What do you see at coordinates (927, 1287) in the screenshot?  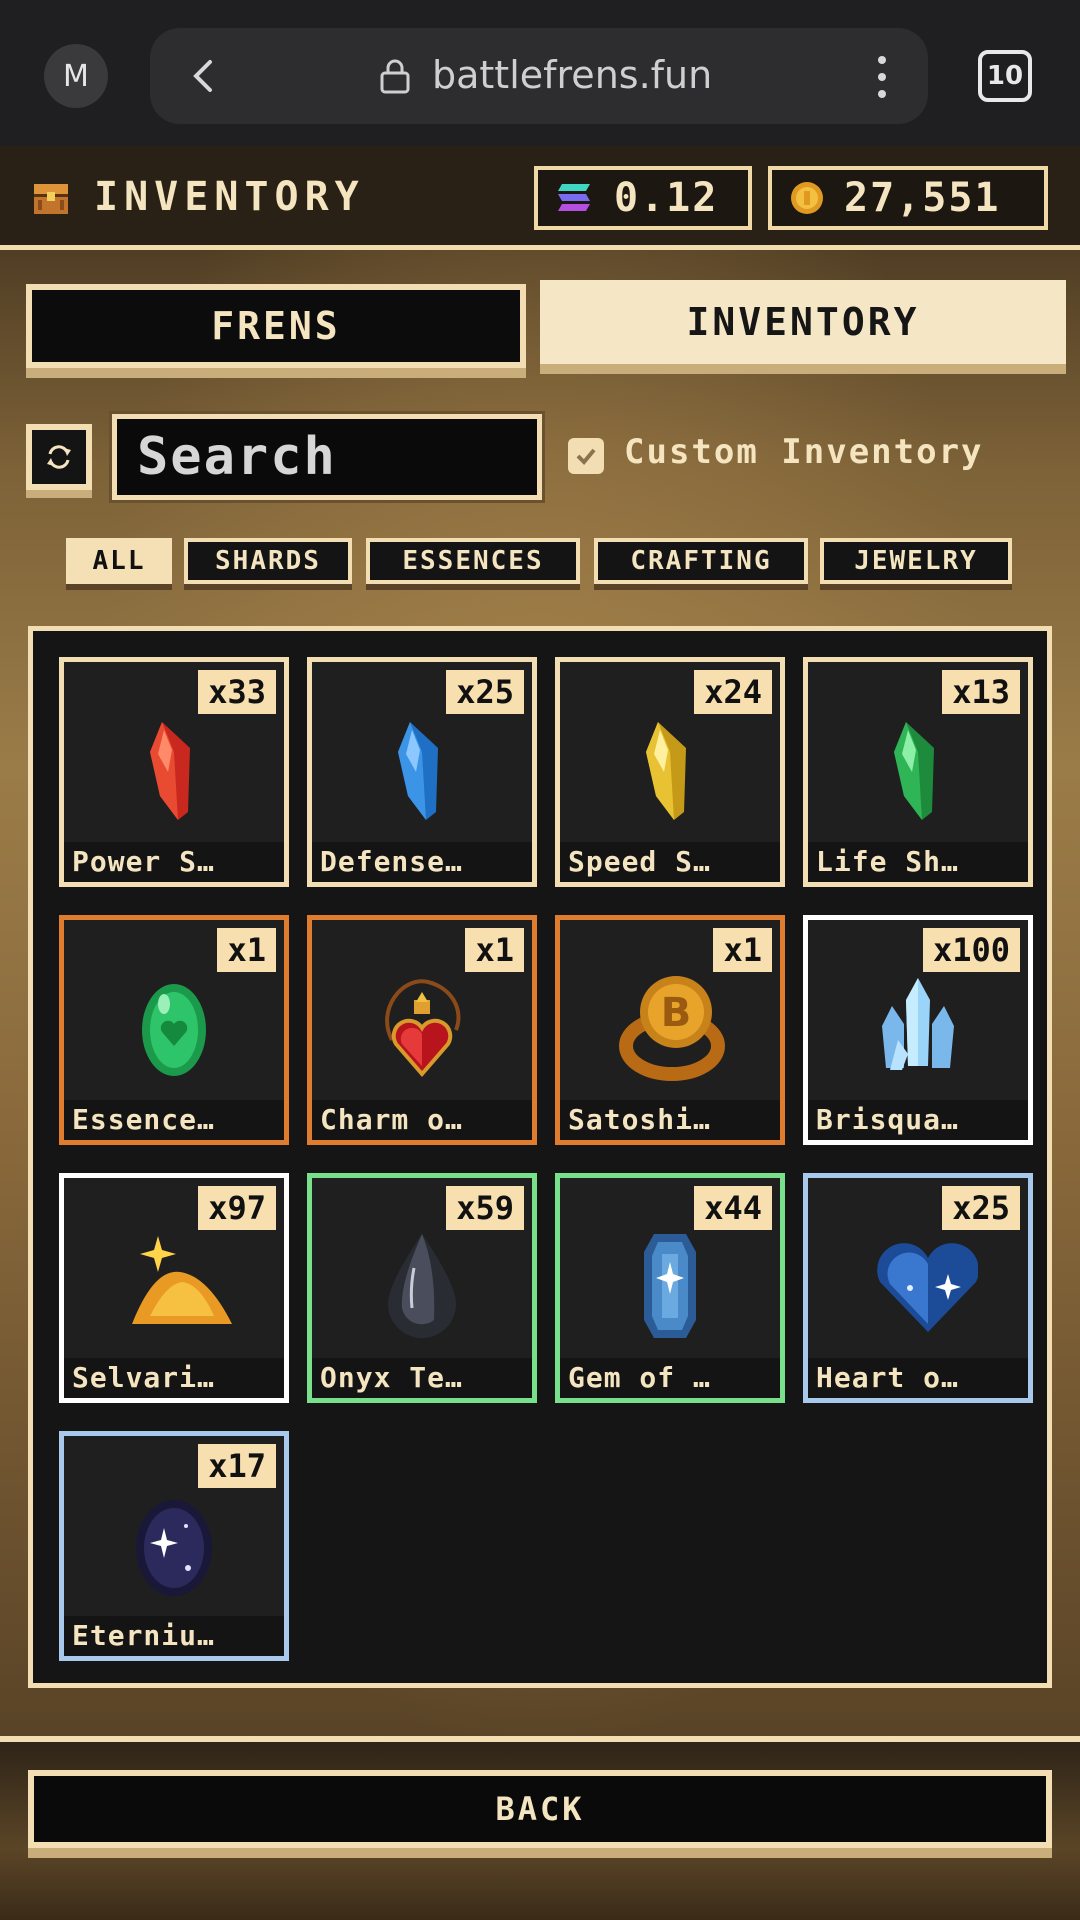 I see `blue-heart-icon` at bounding box center [927, 1287].